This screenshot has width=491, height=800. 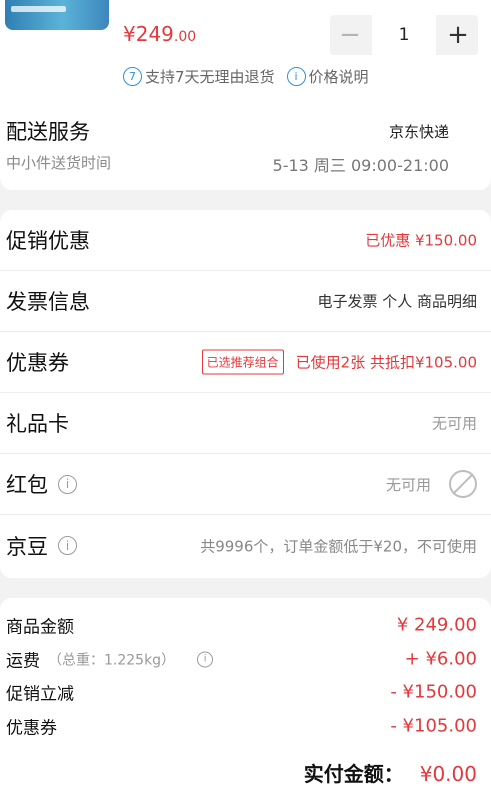 I want to click on goods-amount-label: 商品金额, so click(x=40, y=627).